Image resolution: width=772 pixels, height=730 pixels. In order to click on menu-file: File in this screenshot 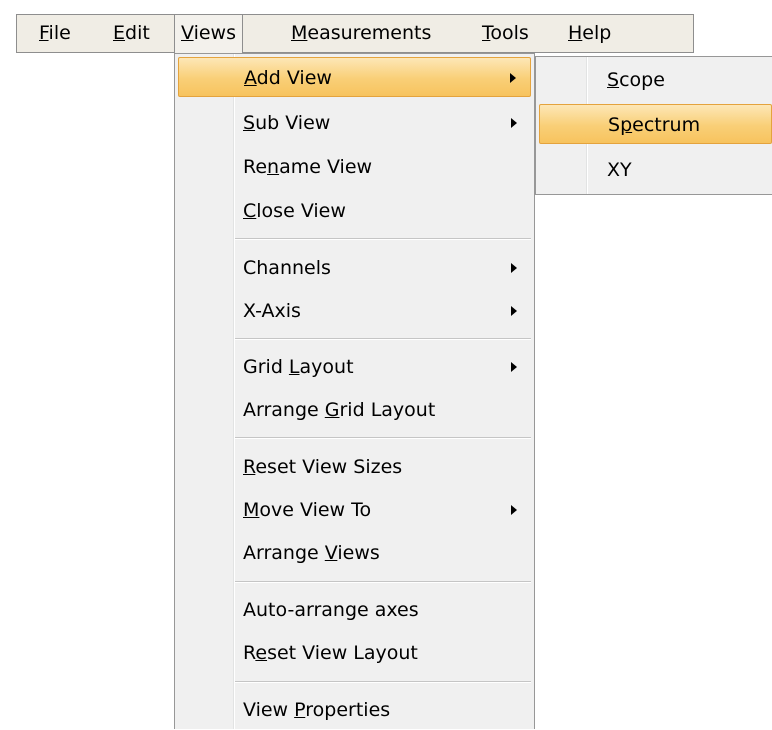, I will do `click(55, 33)`.